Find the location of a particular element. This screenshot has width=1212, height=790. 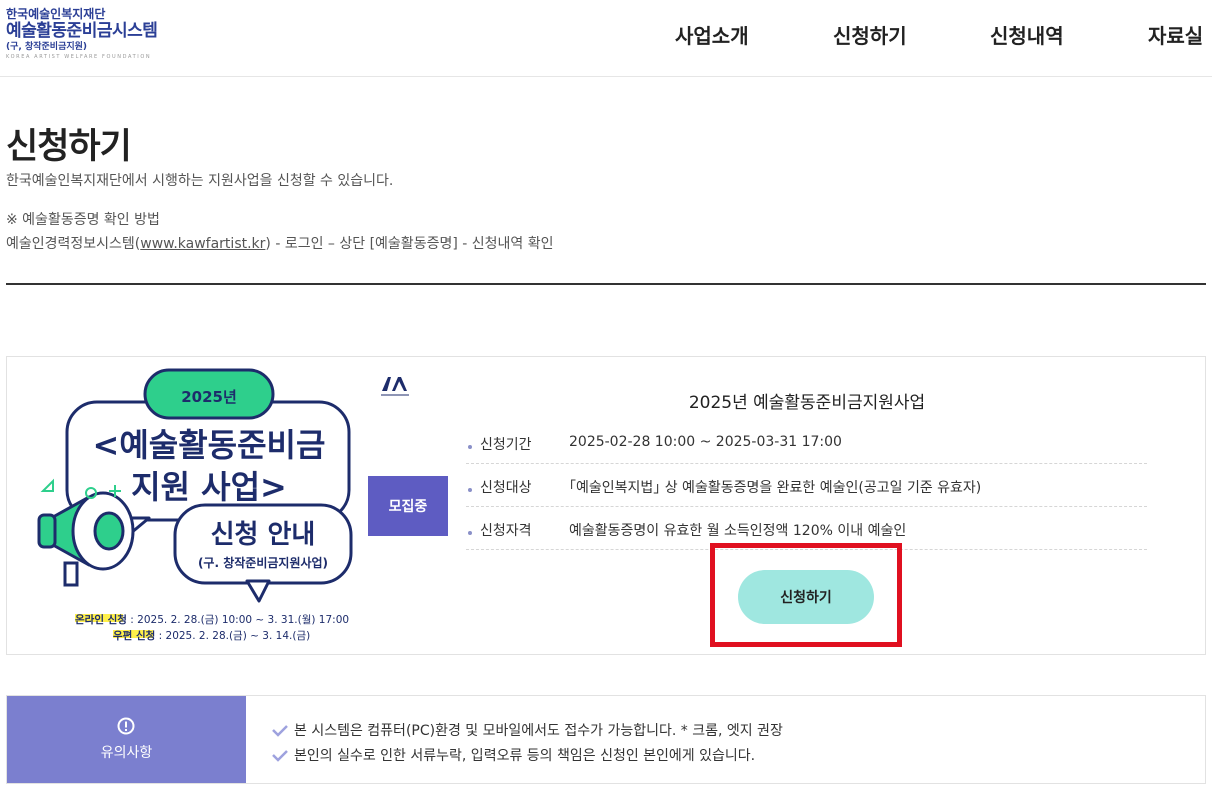

info-value: 2025-02-28 10:00 ~ 2025-03-31 17:00 is located at coordinates (705, 442).